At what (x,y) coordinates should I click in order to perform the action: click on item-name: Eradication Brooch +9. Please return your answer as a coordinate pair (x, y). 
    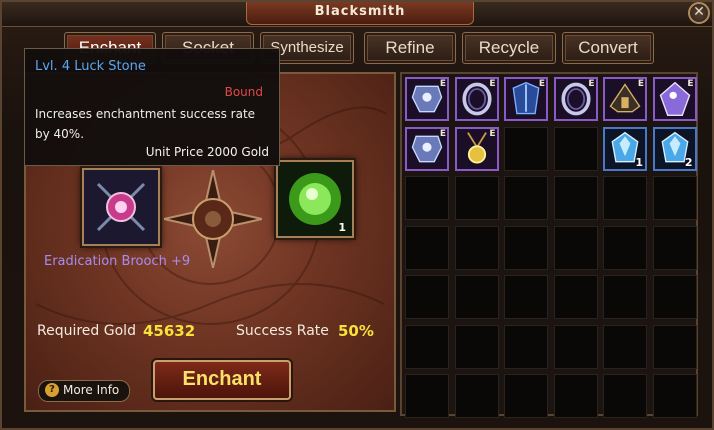
    Looking at the image, I should click on (117, 261).